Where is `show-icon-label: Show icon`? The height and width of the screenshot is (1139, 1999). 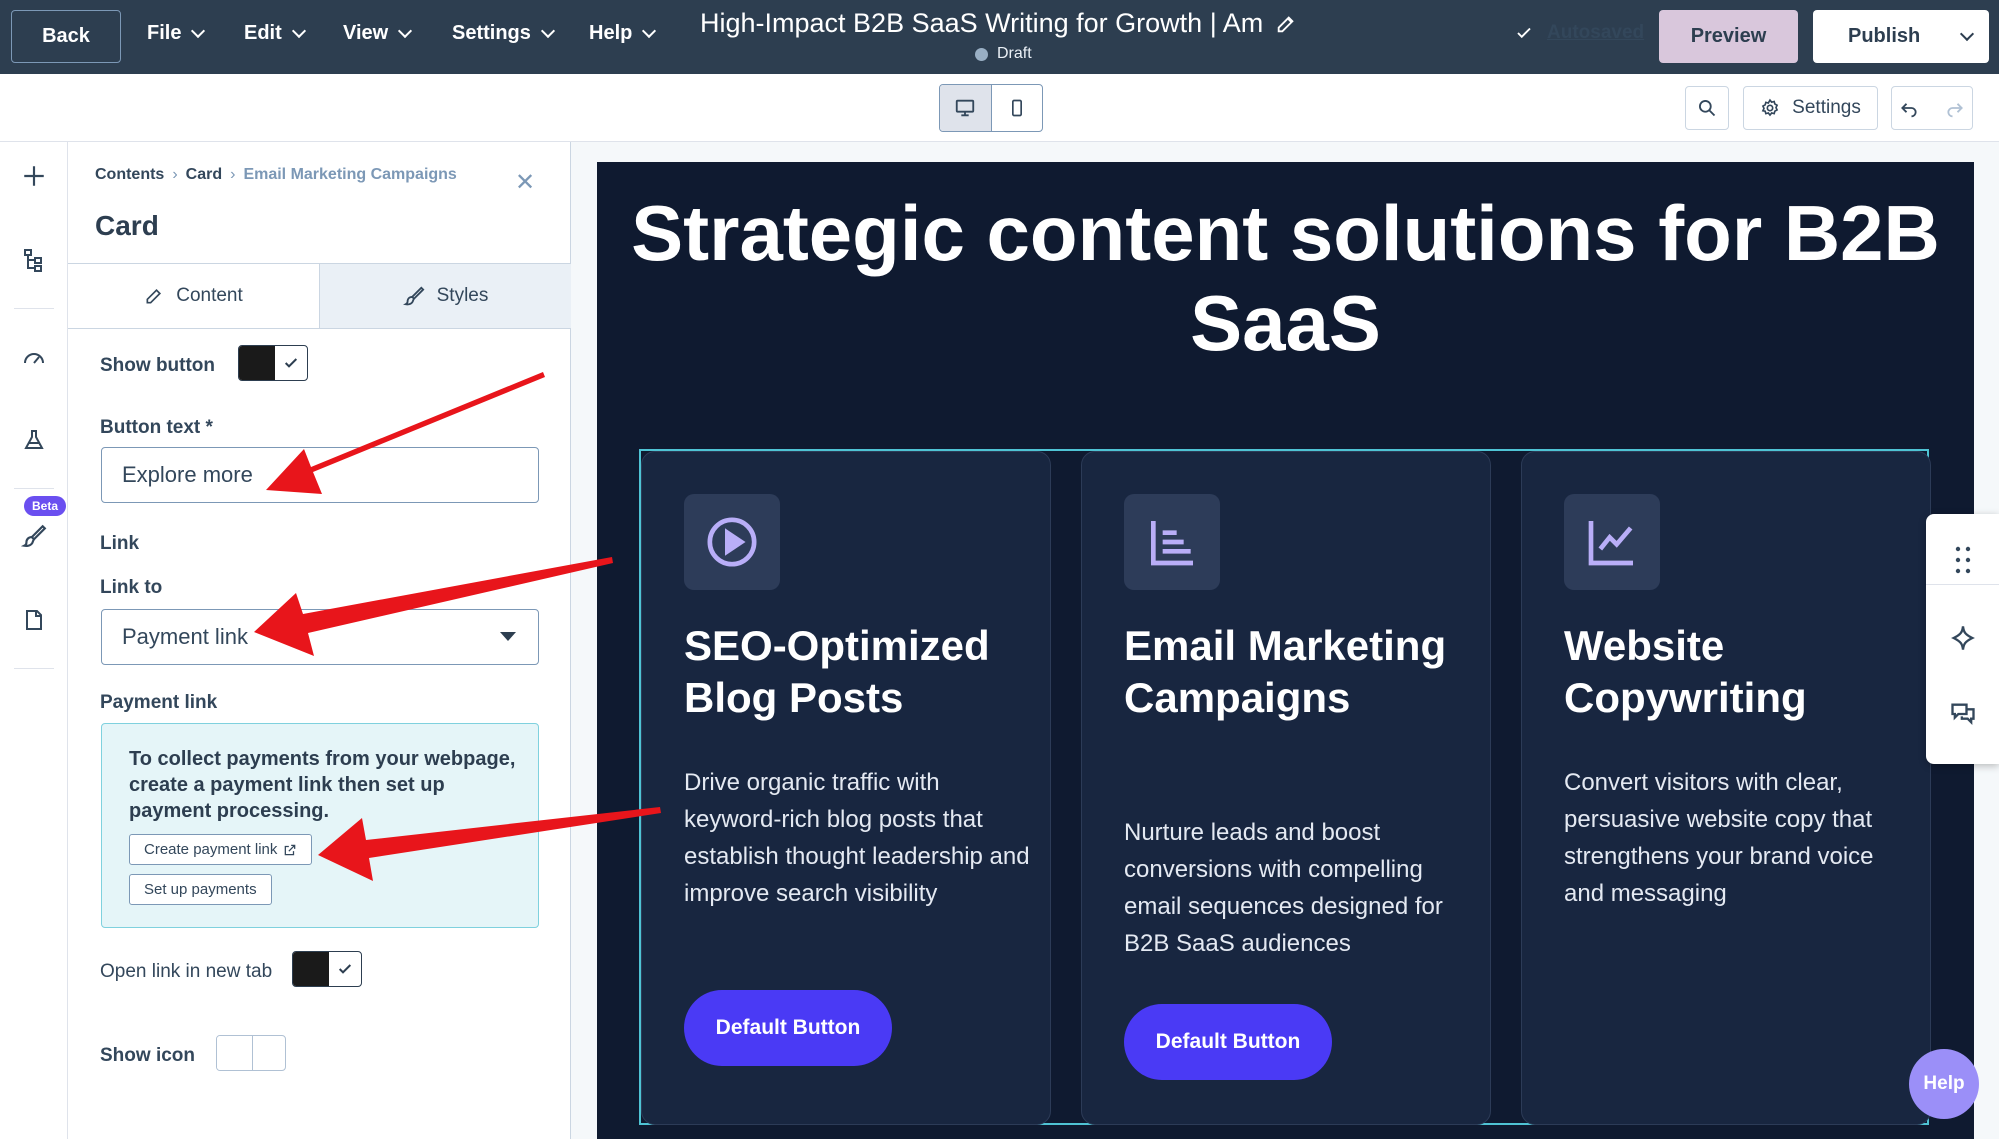
show-icon-label: Show icon is located at coordinates (147, 1055).